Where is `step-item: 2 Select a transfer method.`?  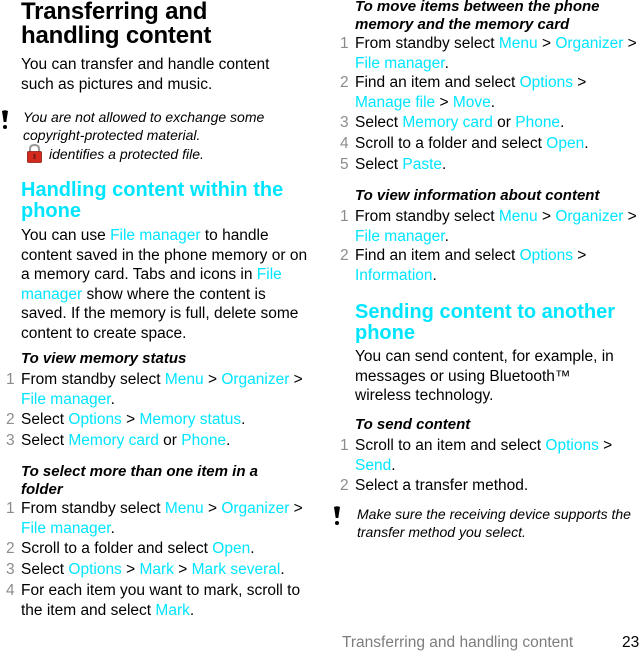 step-item: 2 Select a transfer method. is located at coordinates (490, 486).